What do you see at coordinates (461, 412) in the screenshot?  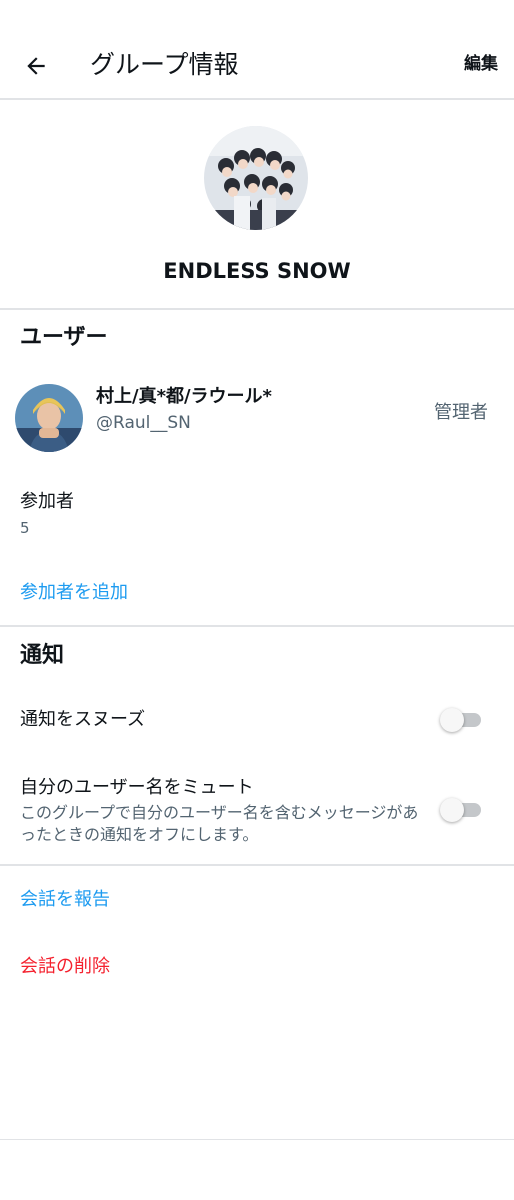 I see `admin-role-label: 管理者` at bounding box center [461, 412].